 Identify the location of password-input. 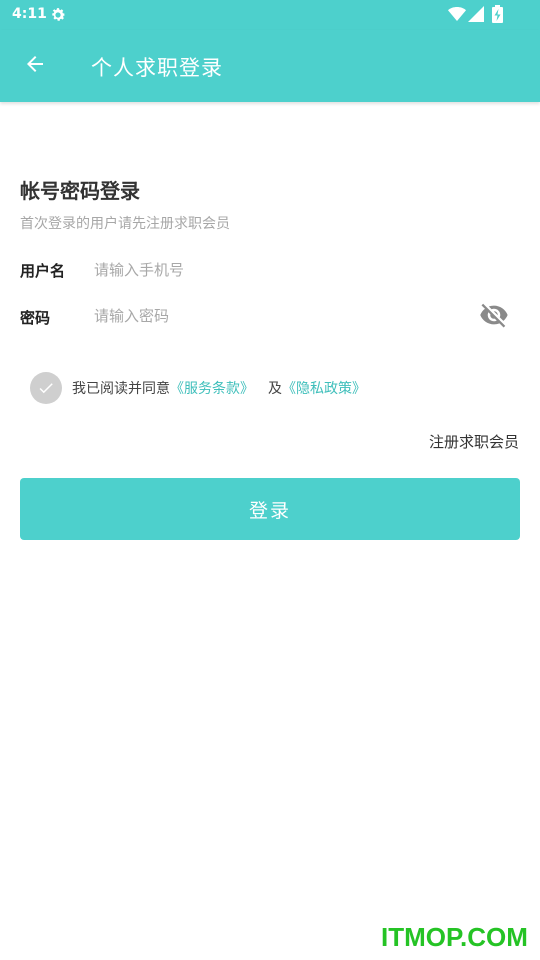
(279, 316).